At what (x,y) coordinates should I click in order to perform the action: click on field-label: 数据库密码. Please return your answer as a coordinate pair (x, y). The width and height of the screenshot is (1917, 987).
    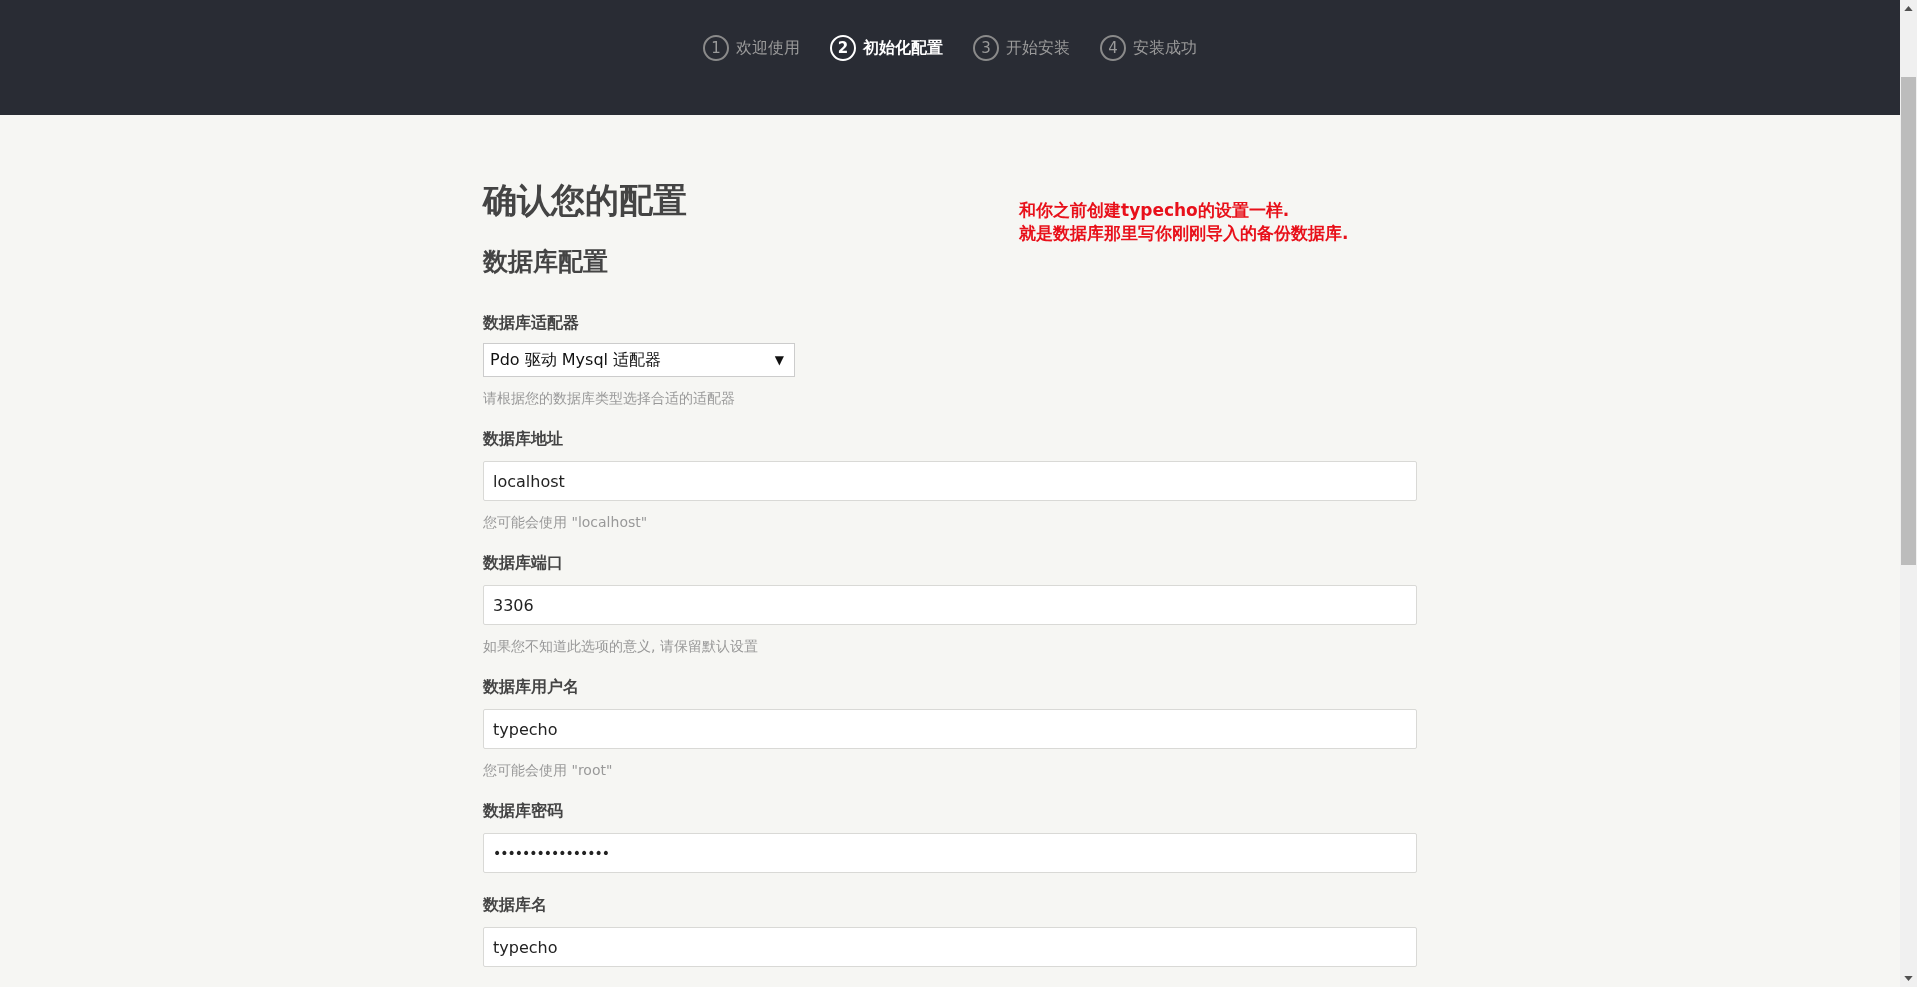
    Looking at the image, I should click on (523, 811).